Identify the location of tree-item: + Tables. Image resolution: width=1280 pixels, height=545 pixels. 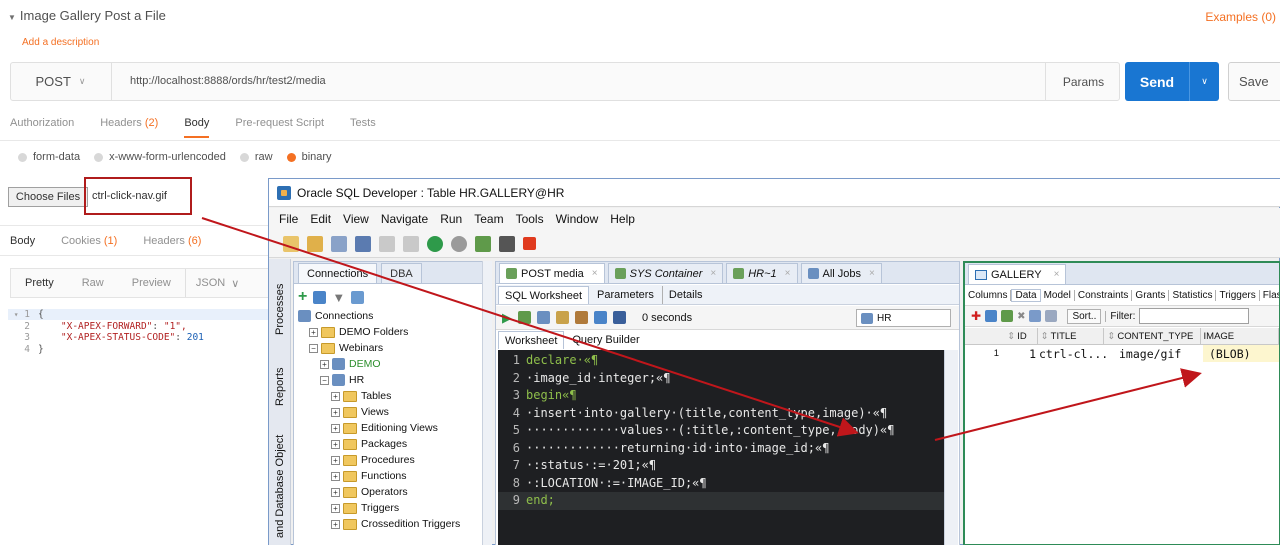
(388, 396).